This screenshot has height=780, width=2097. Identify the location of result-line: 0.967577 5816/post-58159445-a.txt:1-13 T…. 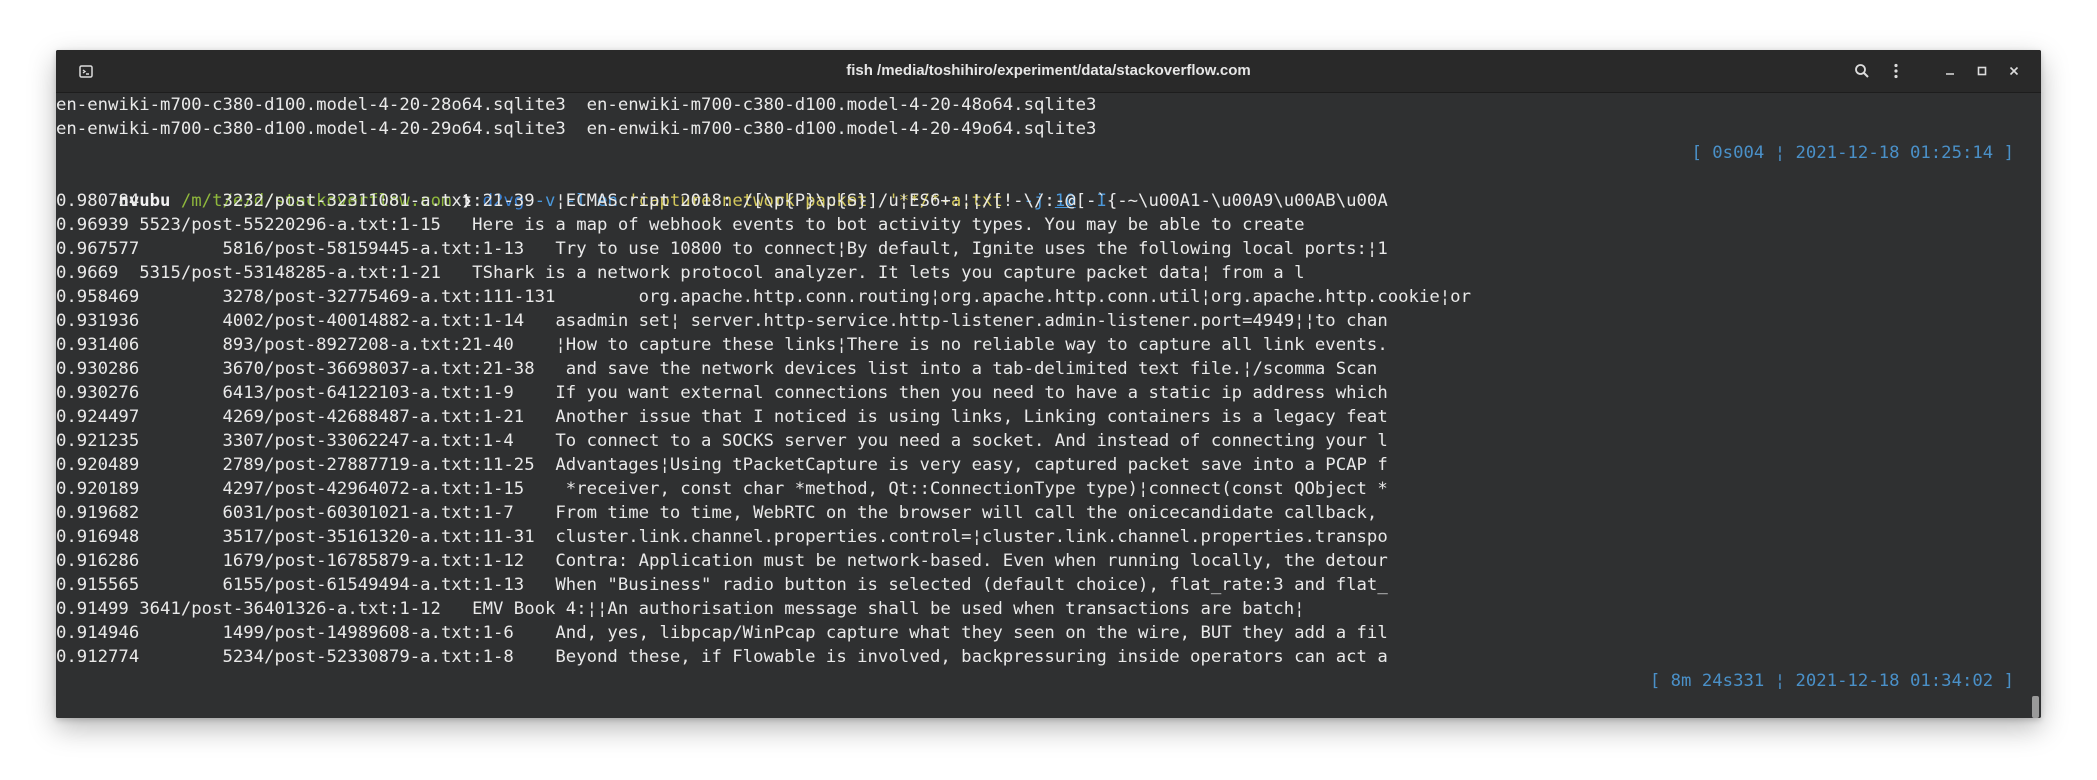
(722, 249).